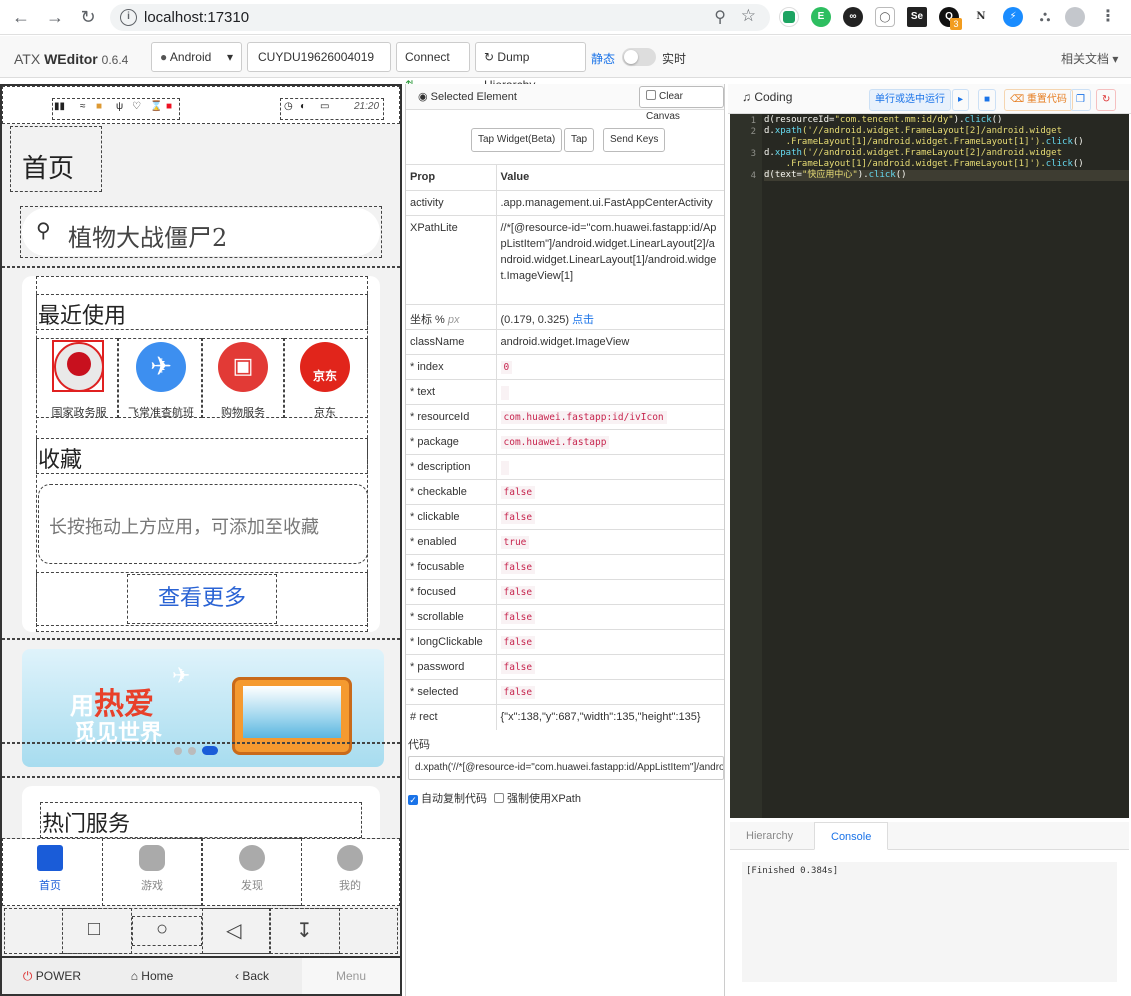  Describe the element at coordinates (853, 17) in the screenshot. I see `infinity-extension-icon: ∞` at that location.